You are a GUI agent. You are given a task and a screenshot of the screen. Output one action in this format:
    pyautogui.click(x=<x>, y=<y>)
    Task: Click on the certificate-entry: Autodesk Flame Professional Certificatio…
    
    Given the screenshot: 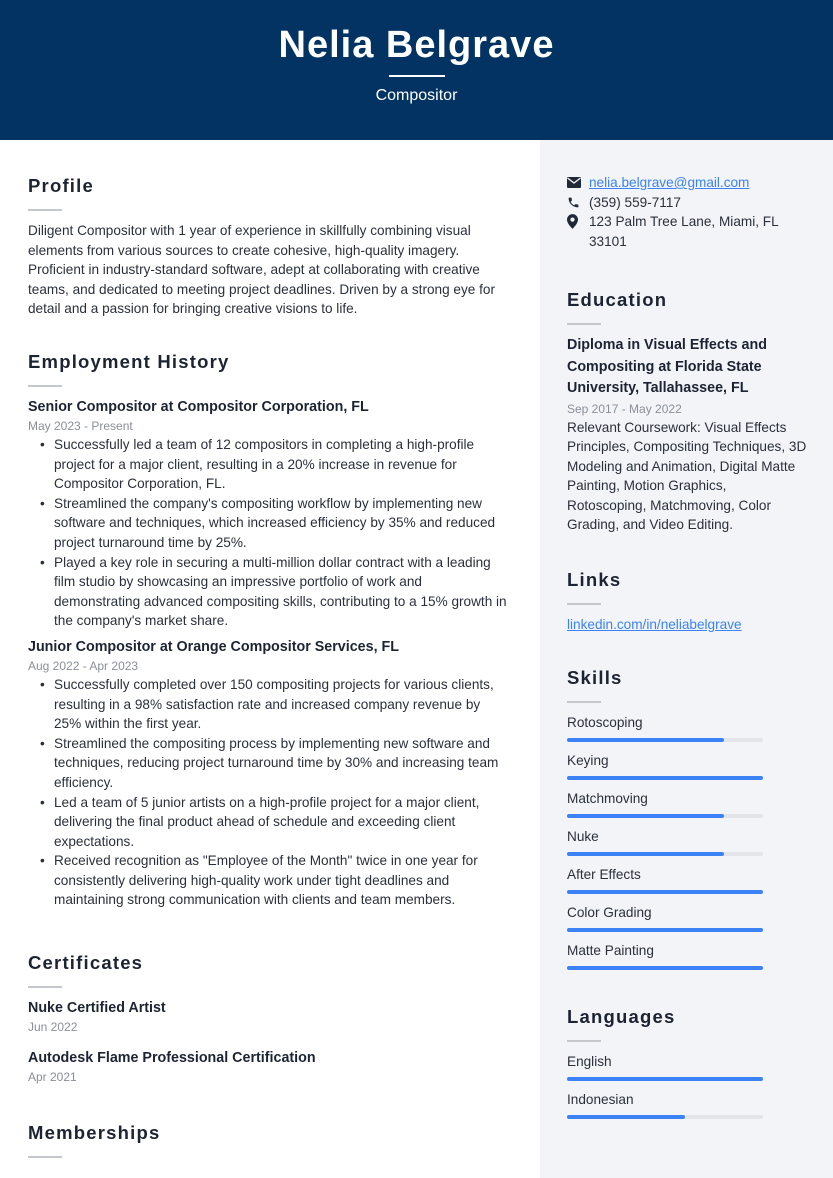 What is the action you would take?
    pyautogui.click(x=268, y=1067)
    